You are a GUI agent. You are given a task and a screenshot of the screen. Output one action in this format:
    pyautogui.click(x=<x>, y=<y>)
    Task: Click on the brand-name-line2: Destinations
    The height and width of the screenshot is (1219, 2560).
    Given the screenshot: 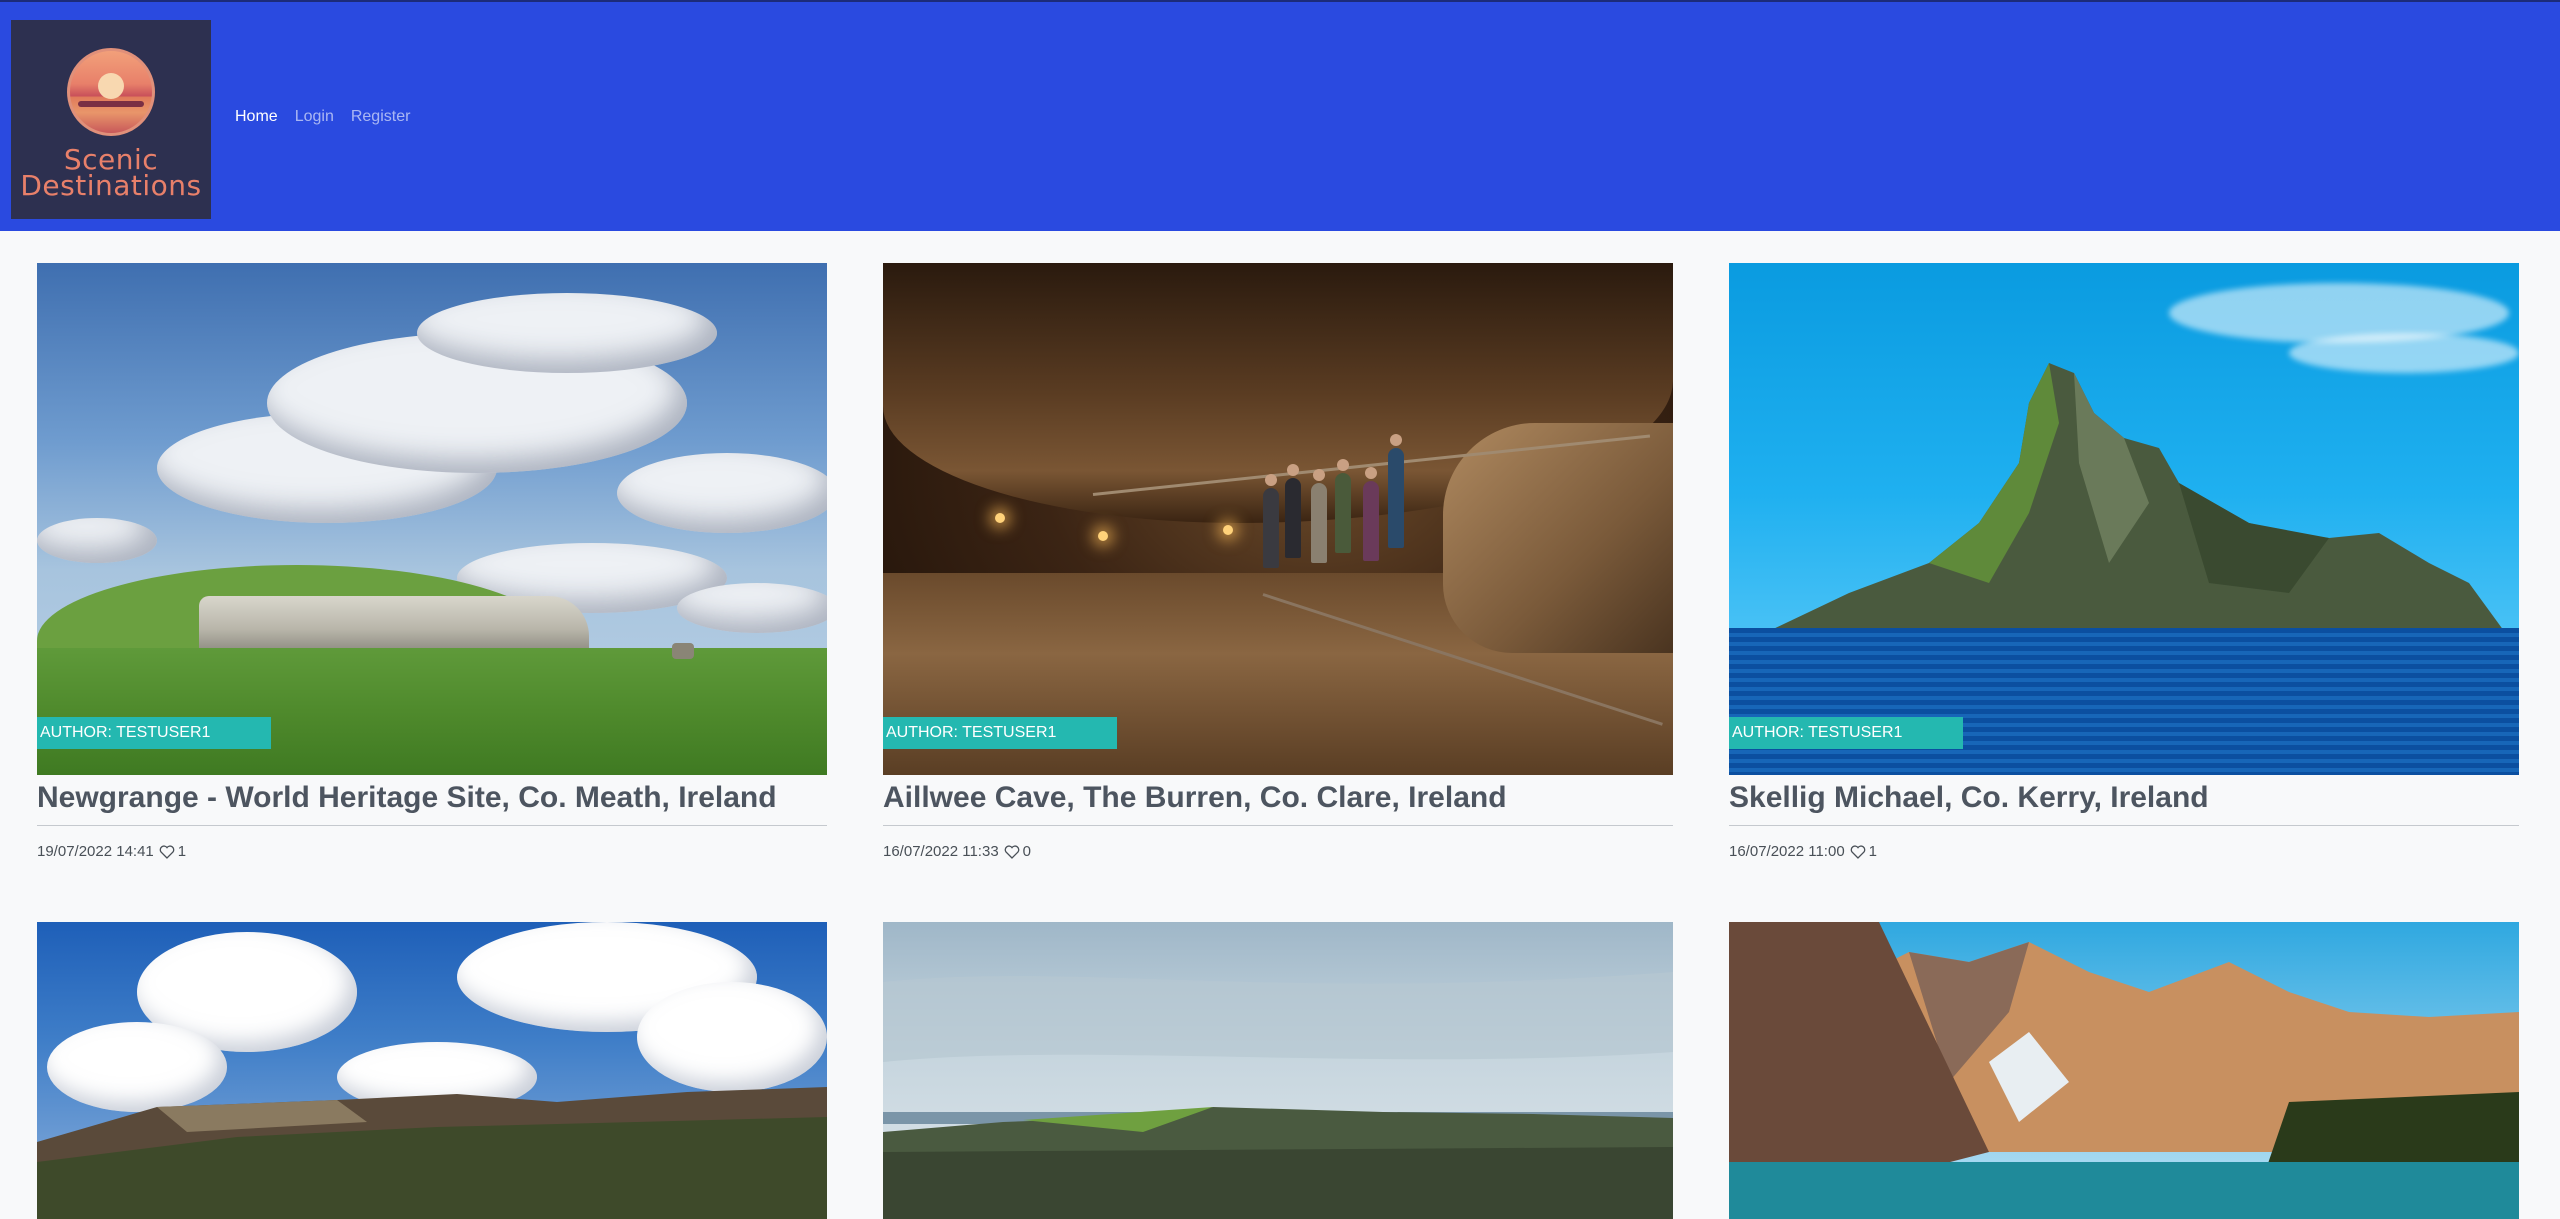 What is the action you would take?
    pyautogui.click(x=111, y=185)
    